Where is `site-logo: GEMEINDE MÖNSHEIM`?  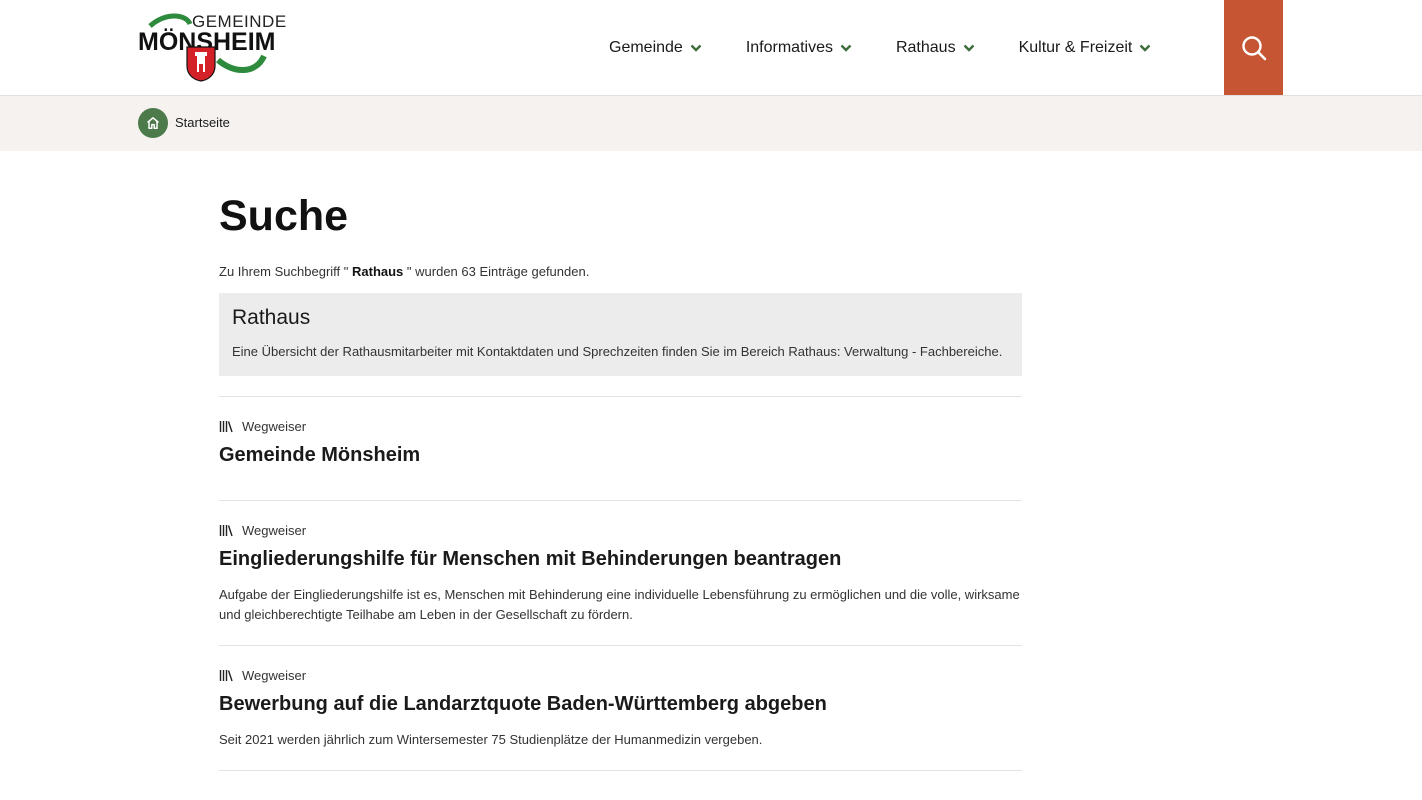
site-logo: GEMEINDE MÖNSHEIM is located at coordinates (212, 48).